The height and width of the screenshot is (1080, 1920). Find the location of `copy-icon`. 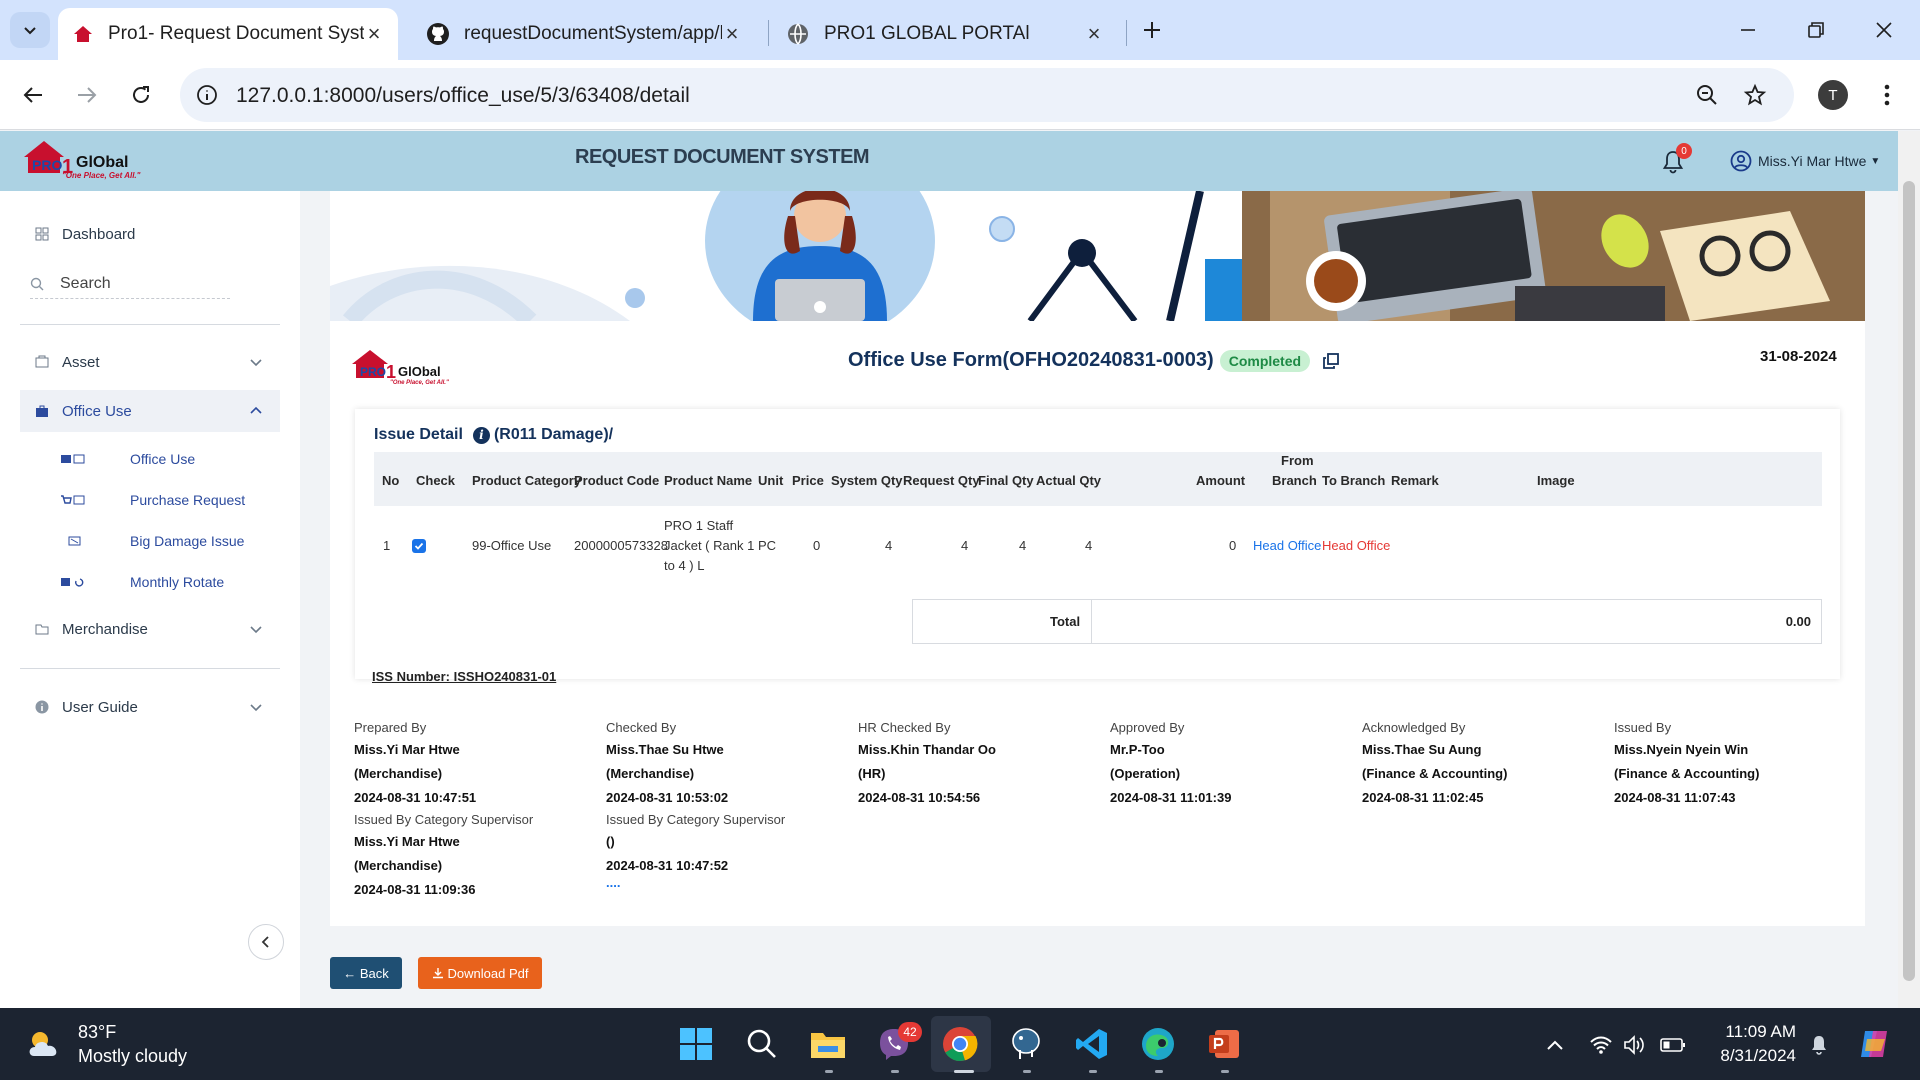

copy-icon is located at coordinates (1331, 361).